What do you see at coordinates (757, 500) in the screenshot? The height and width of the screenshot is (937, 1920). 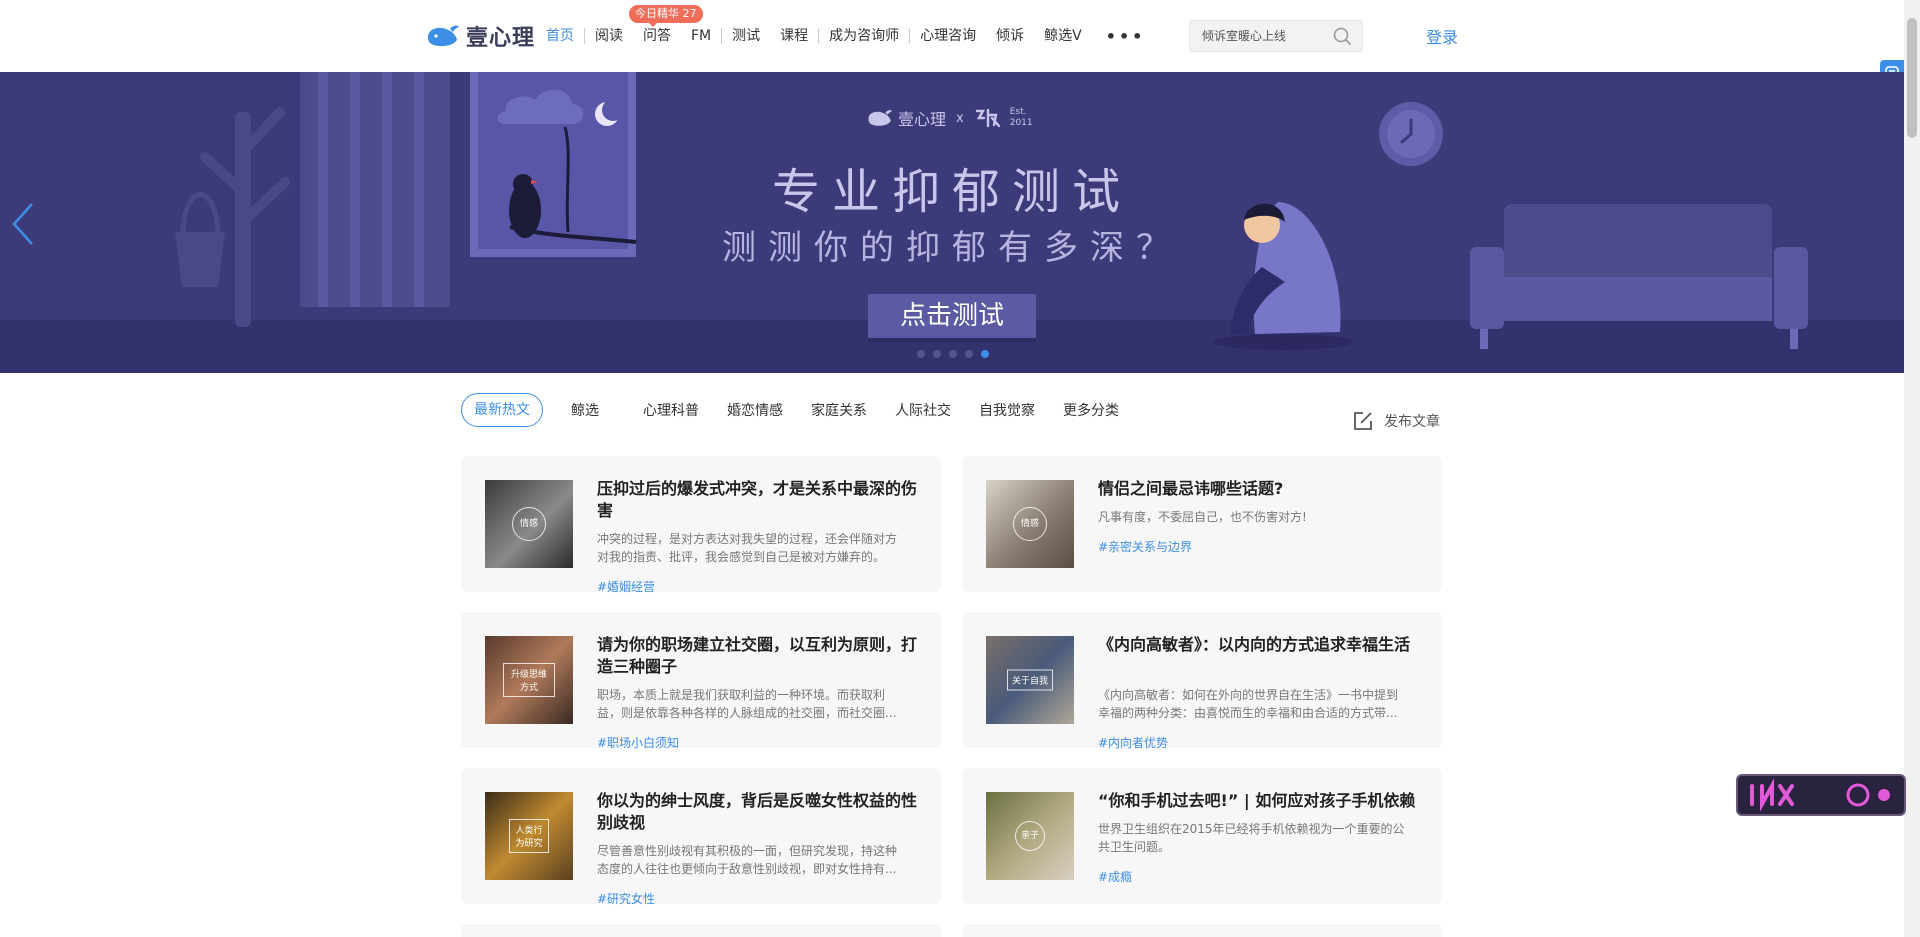 I see `article-title: 压抑过后的爆发式冲突，才是关系中最深的伤害` at bounding box center [757, 500].